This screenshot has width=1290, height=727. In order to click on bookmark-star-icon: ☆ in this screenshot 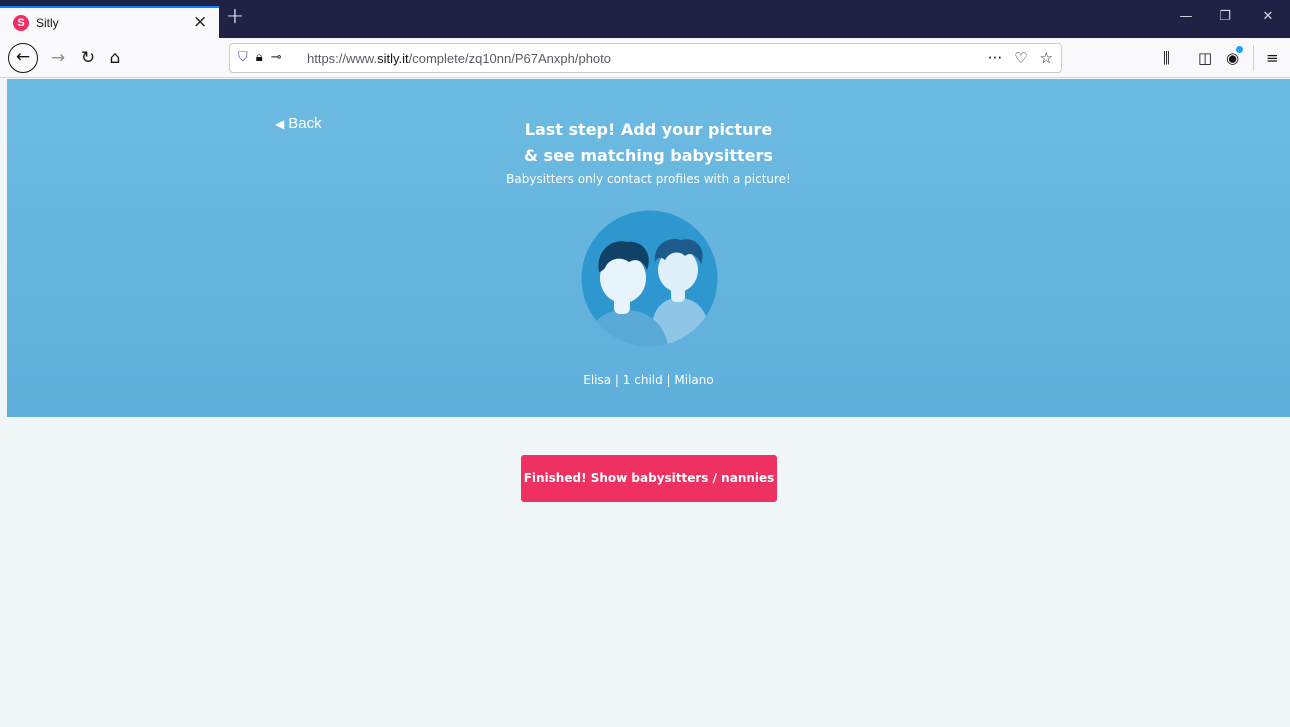, I will do `click(1046, 58)`.